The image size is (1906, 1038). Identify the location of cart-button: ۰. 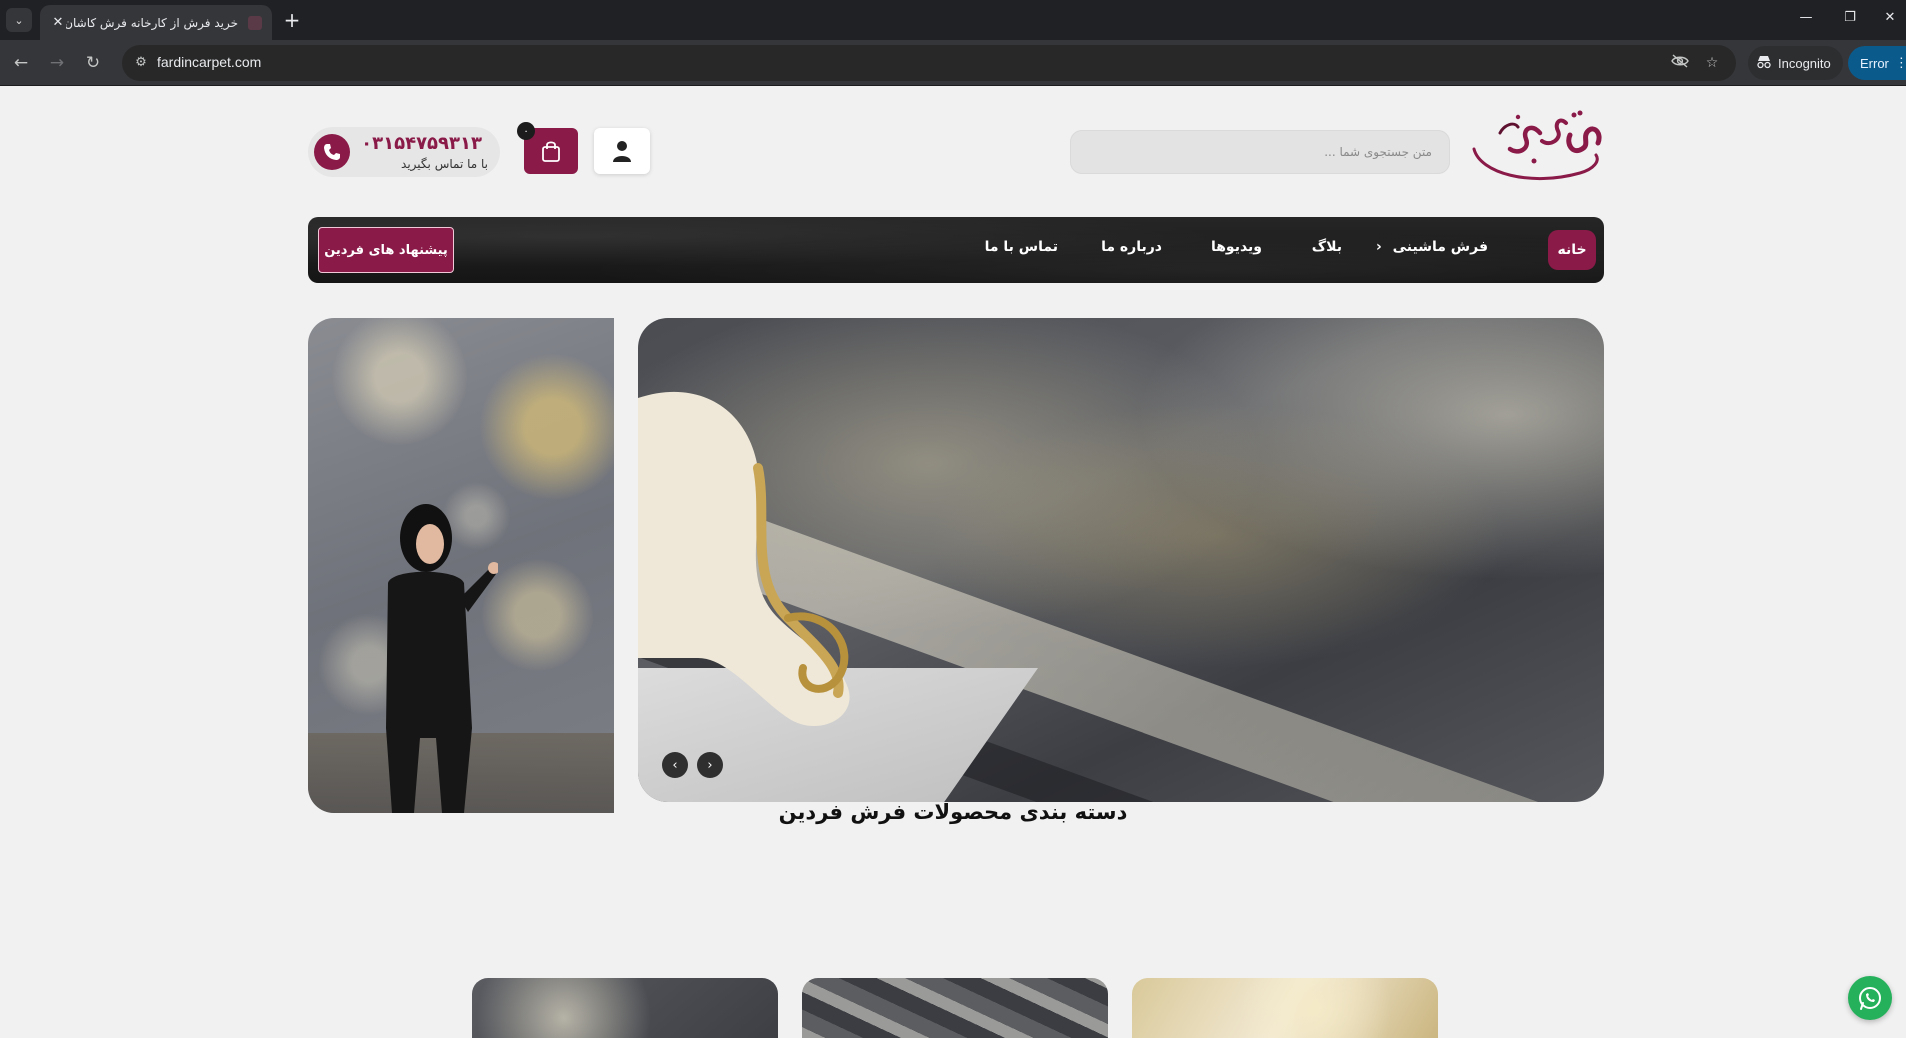
(547, 148).